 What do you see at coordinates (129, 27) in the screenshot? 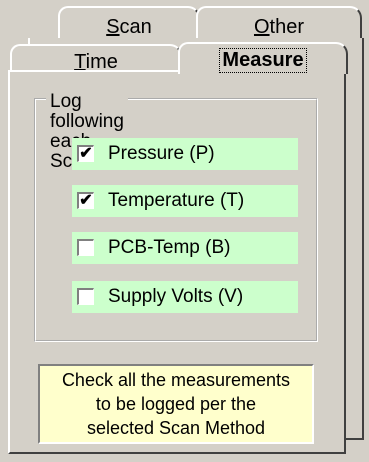
I see `tab-scan-label: Scan` at bounding box center [129, 27].